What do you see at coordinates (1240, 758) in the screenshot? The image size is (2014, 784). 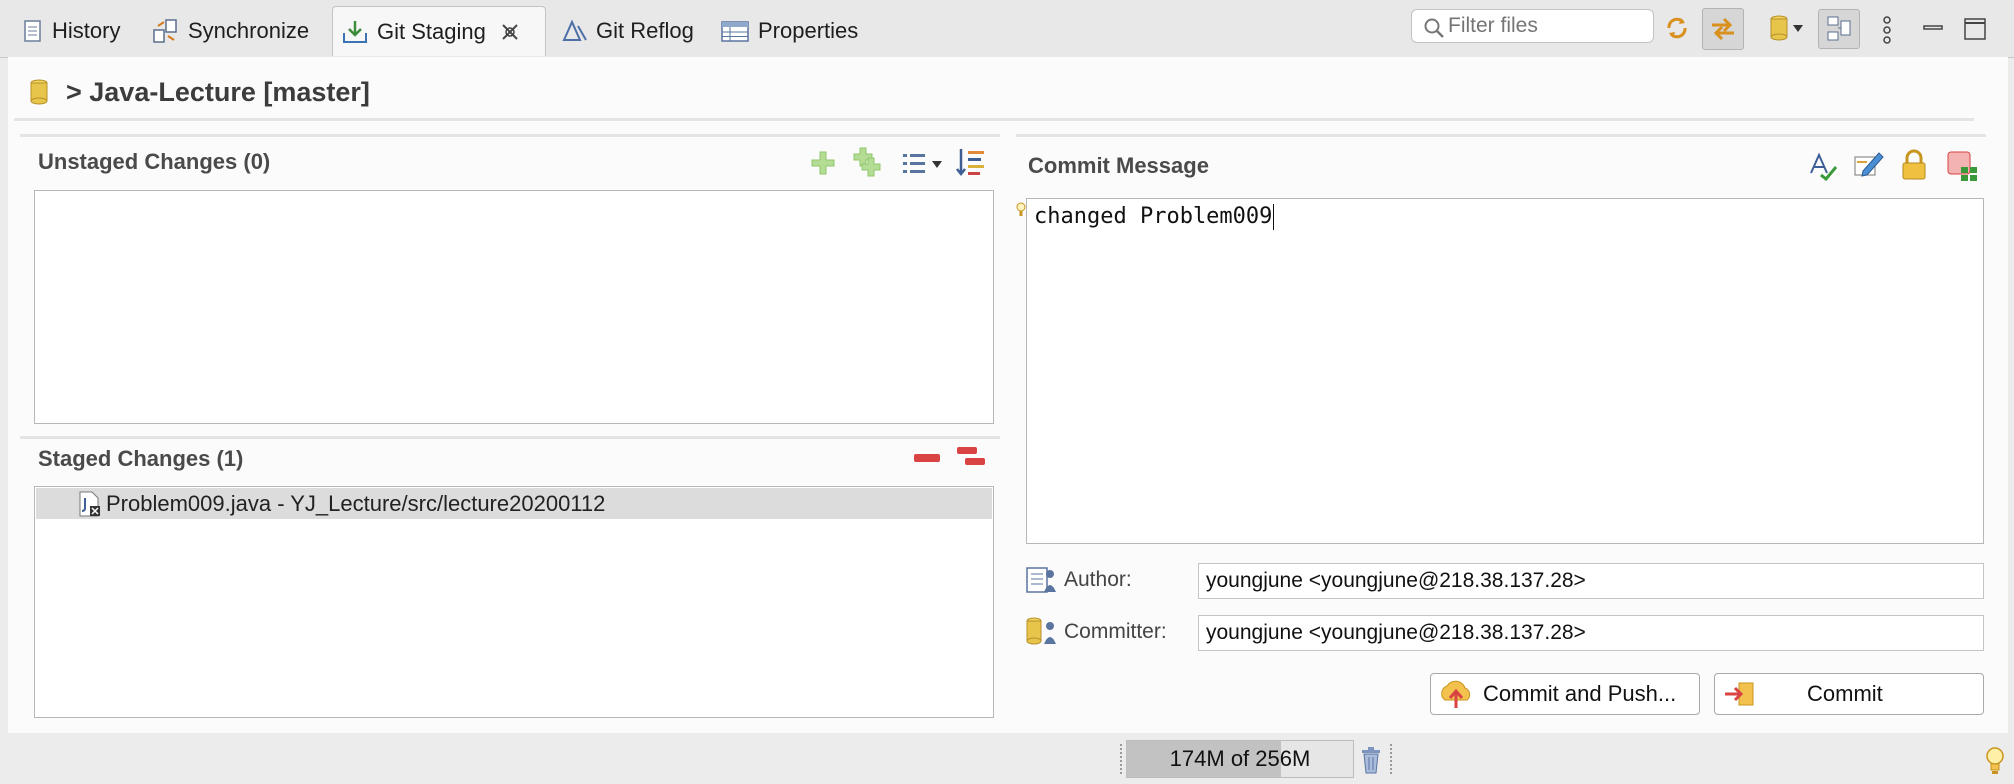 I see `heap-status-text: 174M of 256M` at bounding box center [1240, 758].